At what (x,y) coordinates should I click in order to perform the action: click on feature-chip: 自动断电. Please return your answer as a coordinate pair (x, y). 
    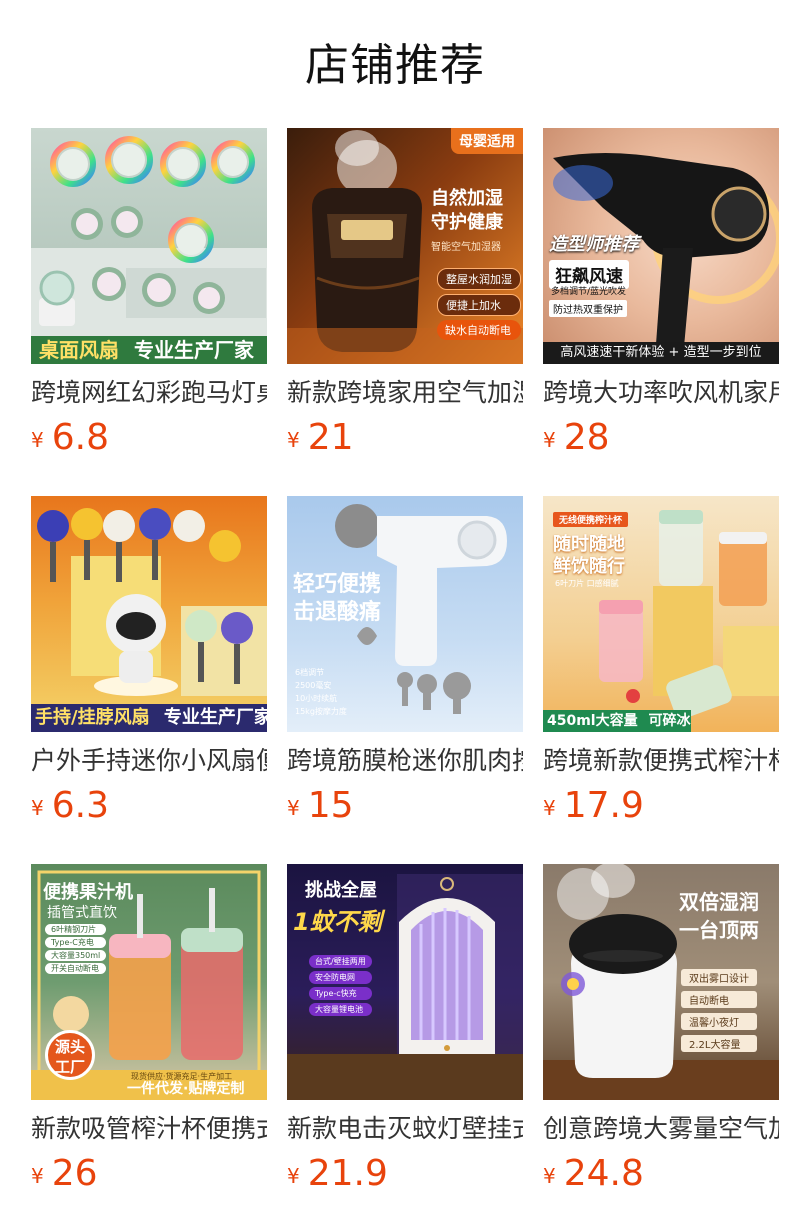
    Looking at the image, I should click on (719, 999).